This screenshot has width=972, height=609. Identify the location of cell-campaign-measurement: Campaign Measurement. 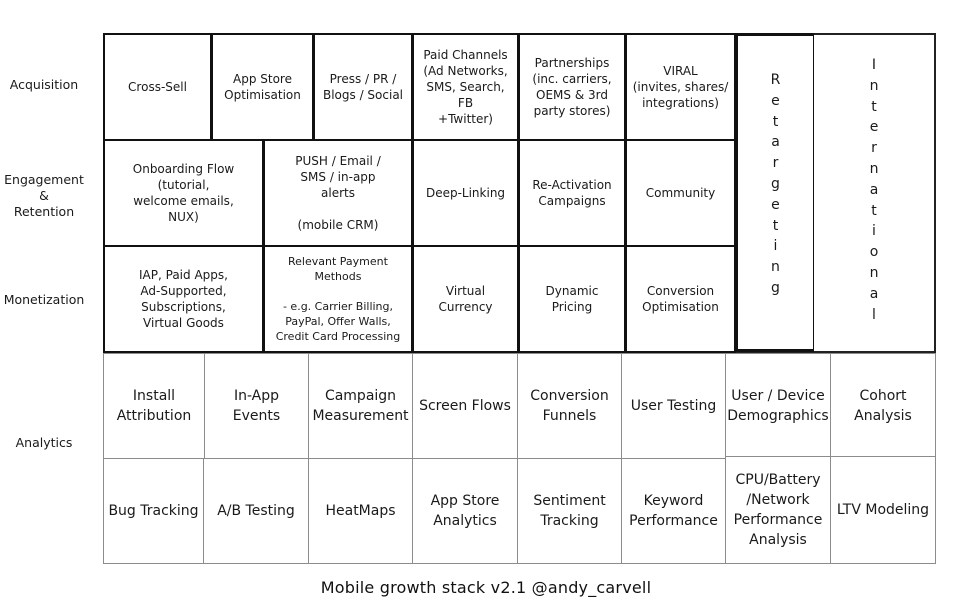
(360, 406).